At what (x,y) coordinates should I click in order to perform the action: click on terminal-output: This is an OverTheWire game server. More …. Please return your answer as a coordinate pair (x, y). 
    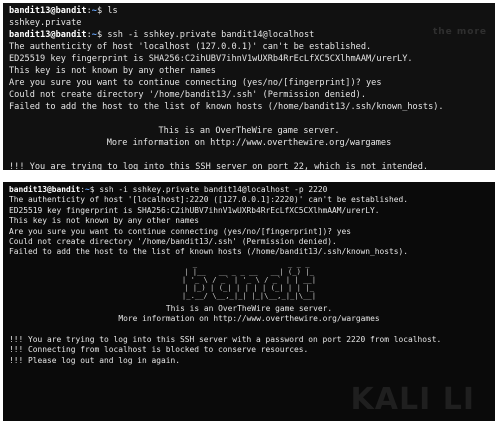
    Looking at the image, I should click on (249, 335).